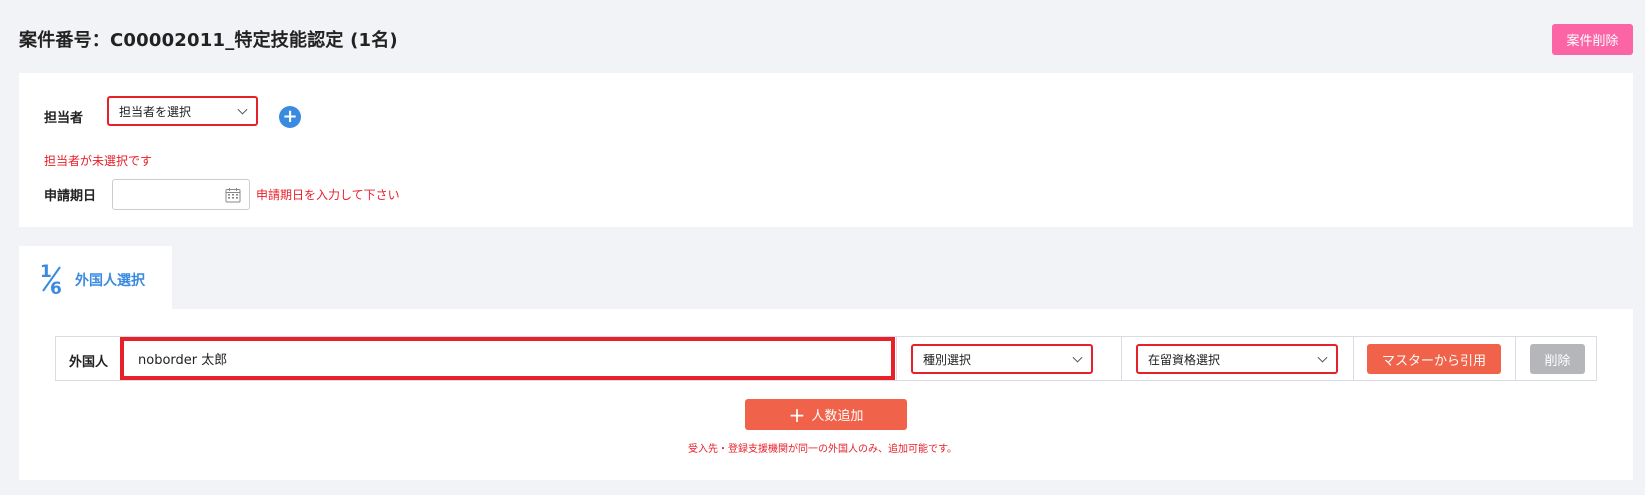 The width and height of the screenshot is (1645, 495). I want to click on svg-text: 6, so click(56, 287).